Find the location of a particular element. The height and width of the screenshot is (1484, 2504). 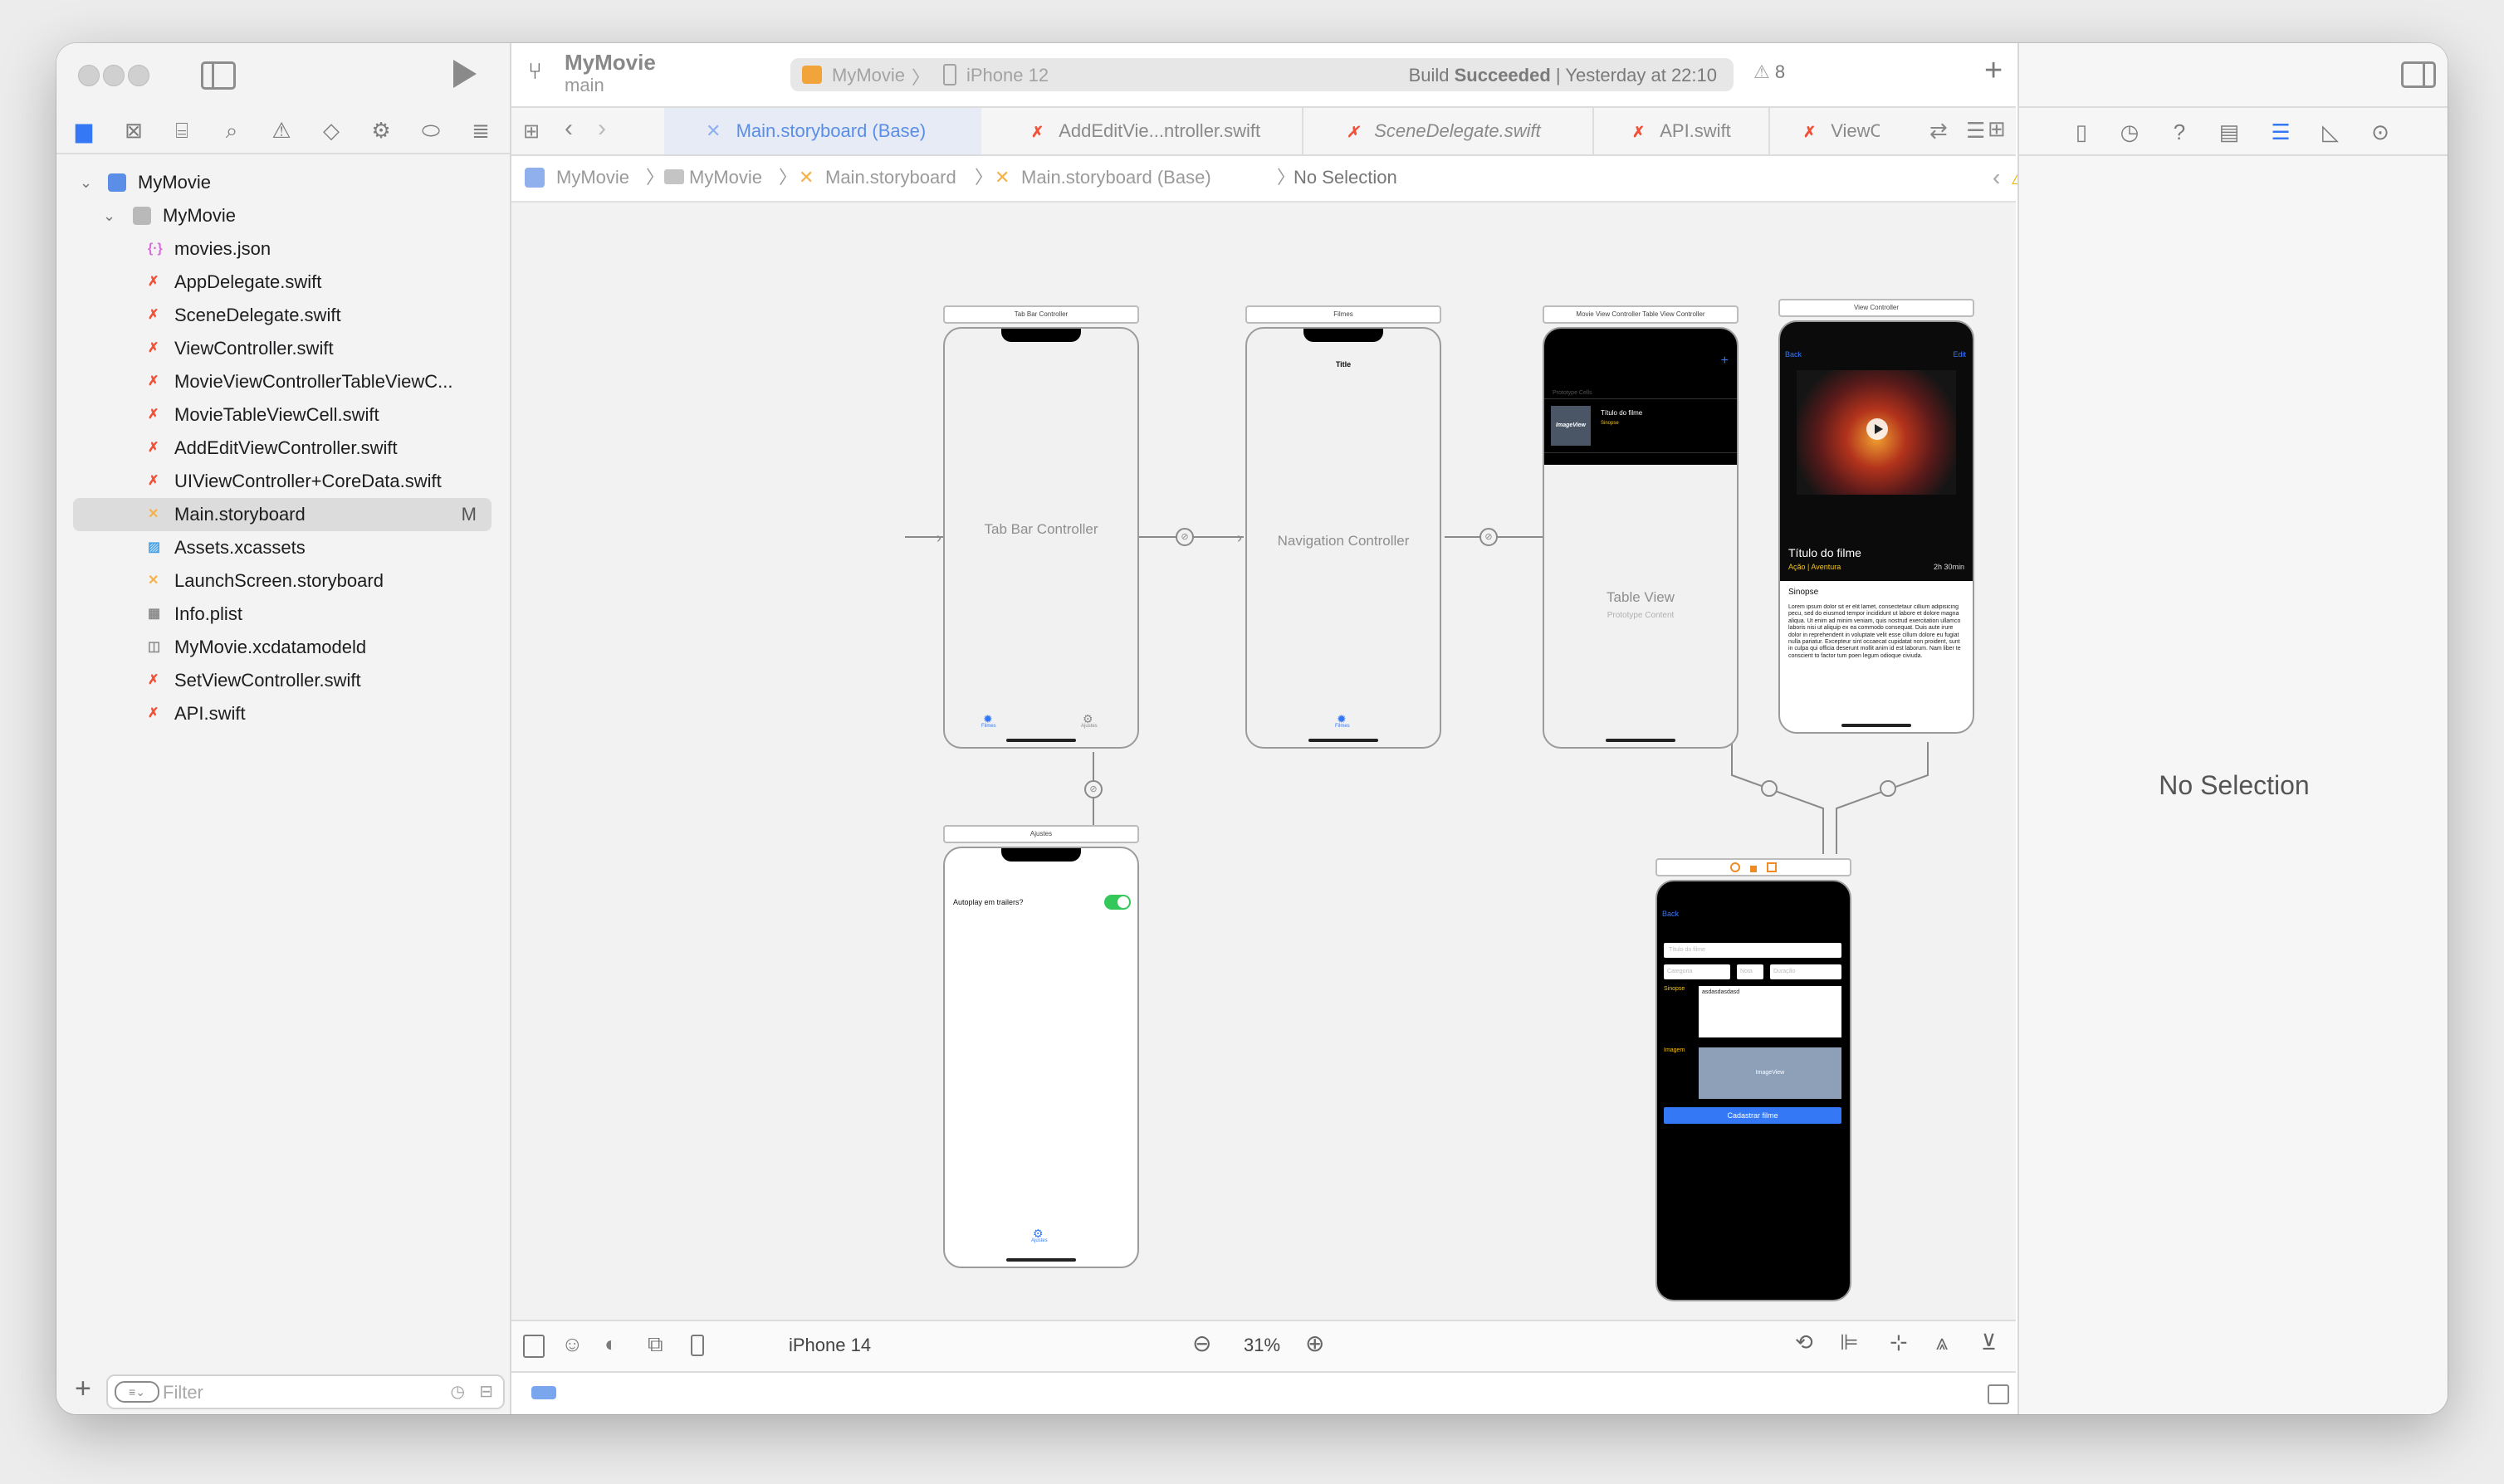

embed-icon: ⊻ is located at coordinates (1989, 1342).